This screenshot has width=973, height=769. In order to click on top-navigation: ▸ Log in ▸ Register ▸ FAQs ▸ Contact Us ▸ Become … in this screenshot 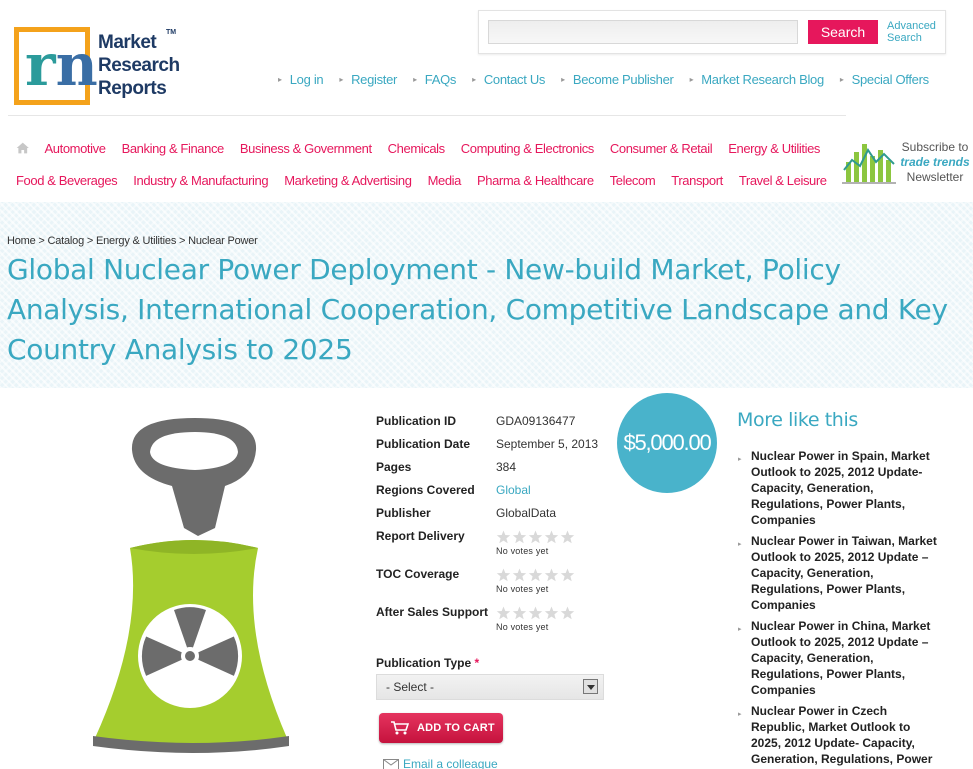, I will do `click(611, 79)`.